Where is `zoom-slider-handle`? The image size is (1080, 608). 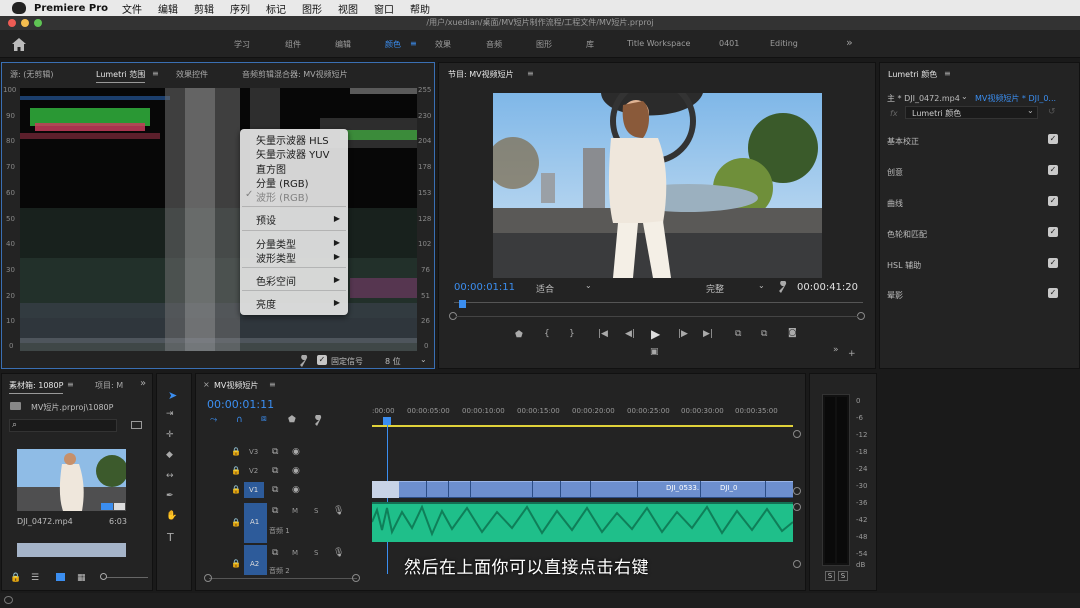 zoom-slider-handle is located at coordinates (103, 576).